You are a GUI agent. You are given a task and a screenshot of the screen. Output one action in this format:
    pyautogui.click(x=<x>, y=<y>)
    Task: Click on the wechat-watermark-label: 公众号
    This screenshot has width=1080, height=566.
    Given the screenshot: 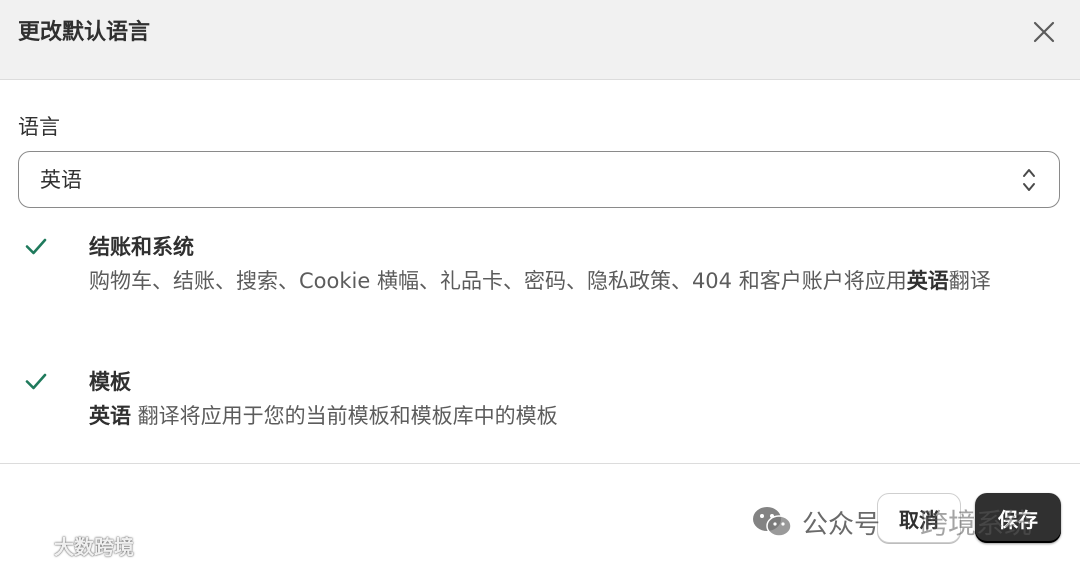 What is the action you would take?
    pyautogui.click(x=841, y=524)
    